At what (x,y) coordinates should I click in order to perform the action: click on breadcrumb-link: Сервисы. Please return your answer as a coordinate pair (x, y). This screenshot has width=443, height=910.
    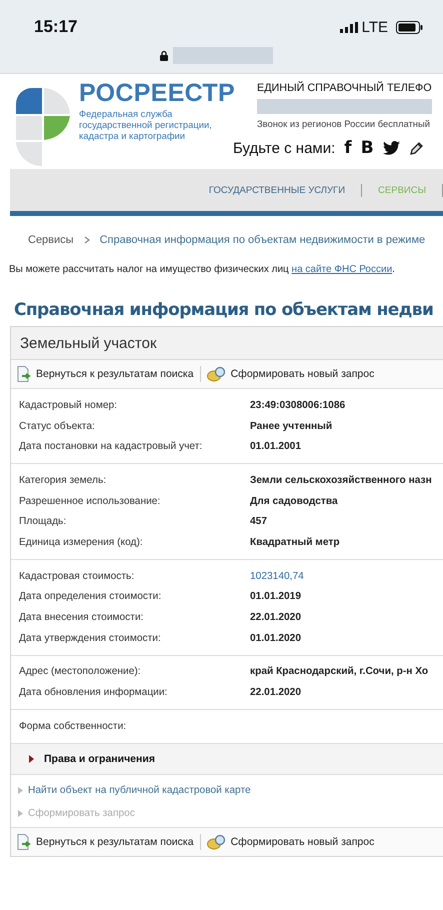
    Looking at the image, I should click on (51, 240).